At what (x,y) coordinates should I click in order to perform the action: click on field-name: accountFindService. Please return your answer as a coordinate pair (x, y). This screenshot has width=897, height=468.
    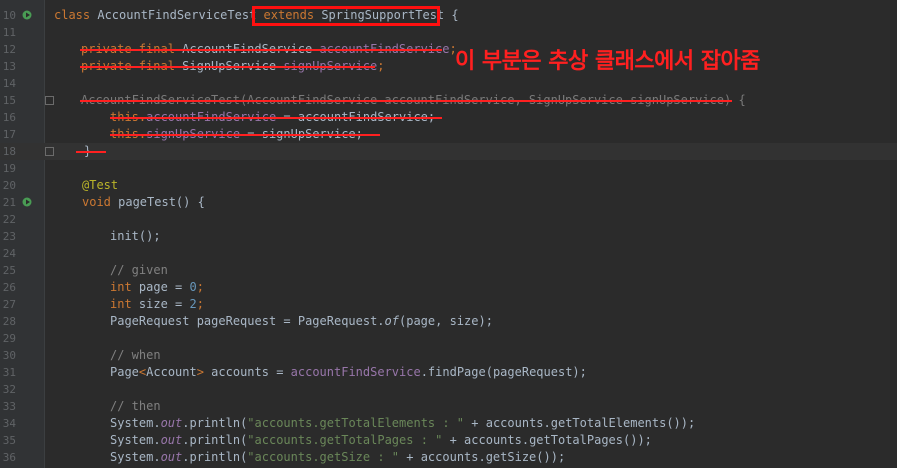
    Looking at the image, I should click on (355, 372).